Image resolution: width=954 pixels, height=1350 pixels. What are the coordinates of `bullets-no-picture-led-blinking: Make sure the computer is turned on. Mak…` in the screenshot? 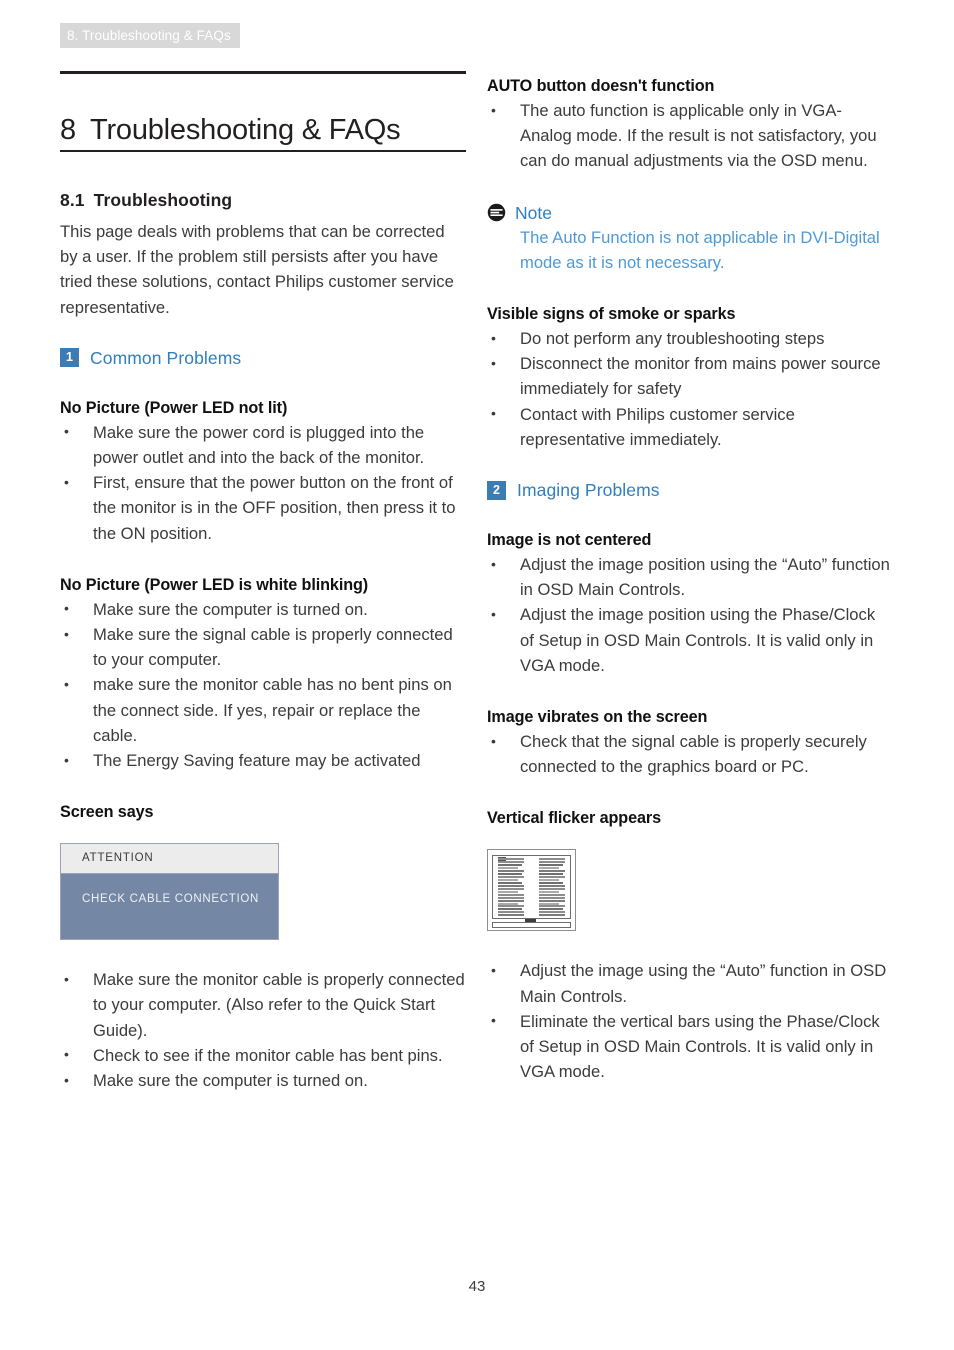 It's located at (263, 684).